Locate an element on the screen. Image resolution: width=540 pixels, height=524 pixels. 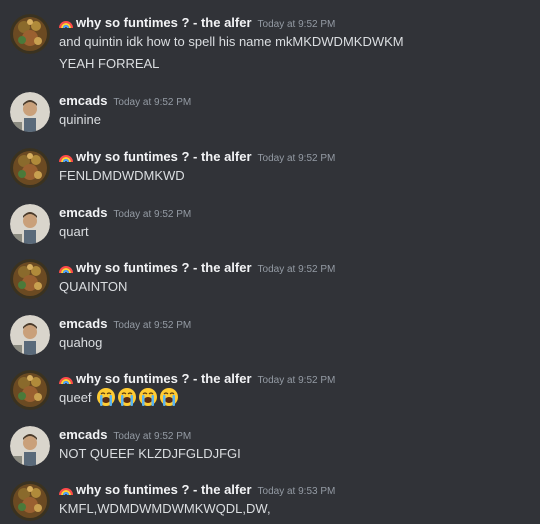
message-text: quinine is located at coordinates (80, 119).